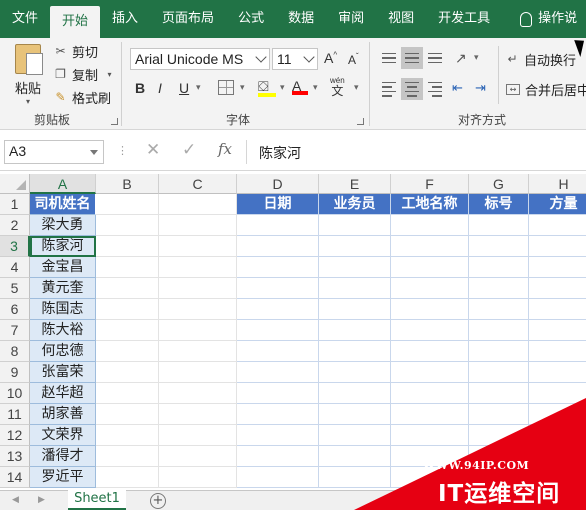 The width and height of the screenshot is (586, 510). I want to click on cell-g10, so click(499, 393).